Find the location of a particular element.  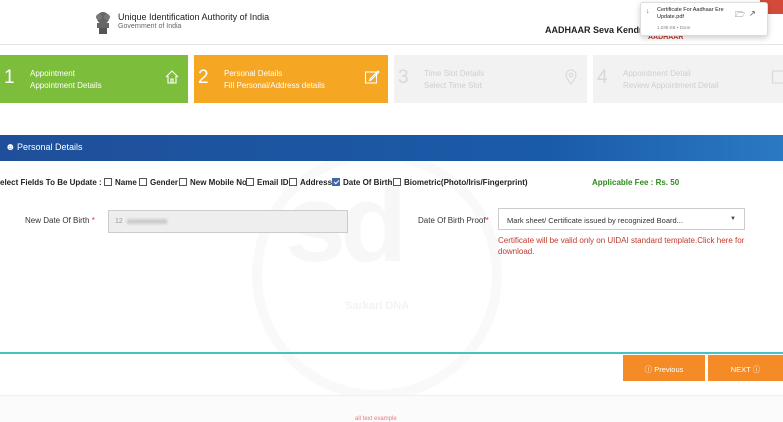

next-label: NEXT is located at coordinates (740, 369).